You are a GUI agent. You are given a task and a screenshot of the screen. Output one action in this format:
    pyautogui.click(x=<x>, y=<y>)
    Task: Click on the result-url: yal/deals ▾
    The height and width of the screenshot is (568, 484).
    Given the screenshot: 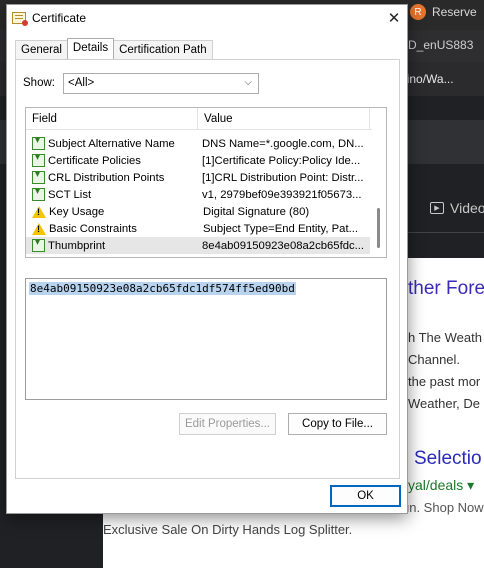 What is the action you would take?
    pyautogui.click(x=441, y=485)
    